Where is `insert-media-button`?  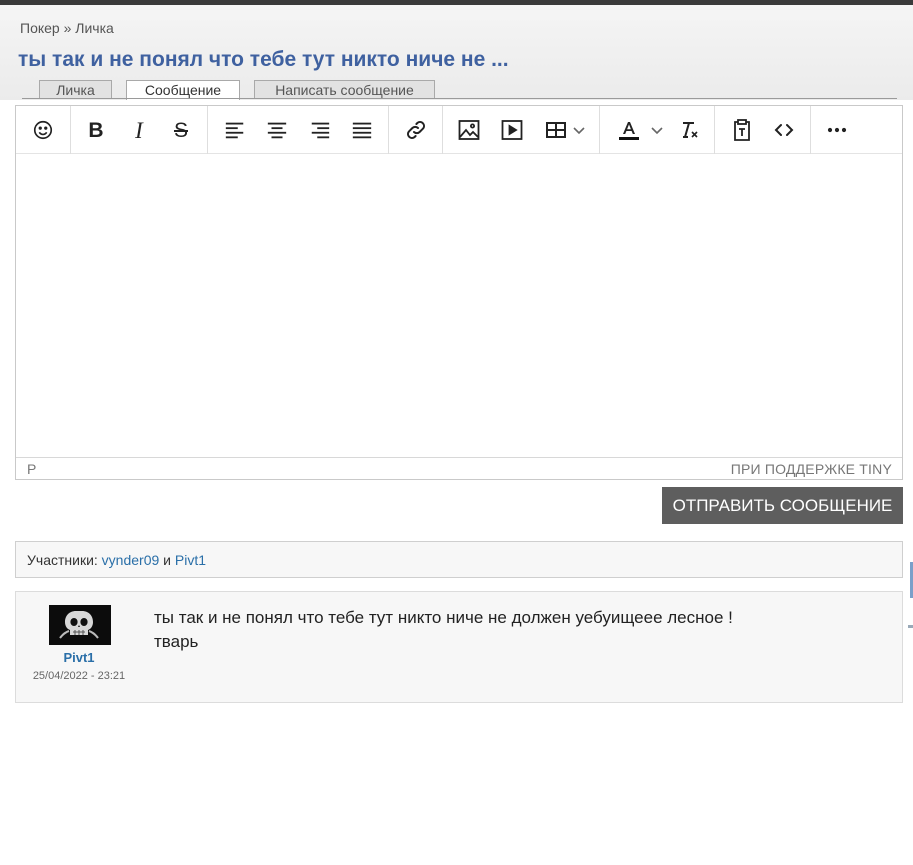 insert-media-button is located at coordinates (512, 130).